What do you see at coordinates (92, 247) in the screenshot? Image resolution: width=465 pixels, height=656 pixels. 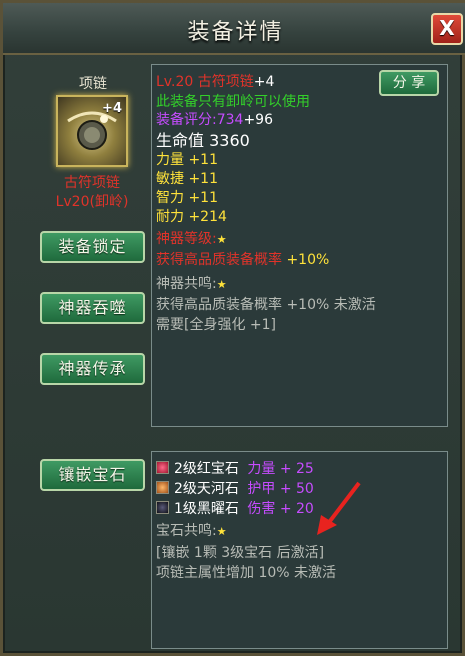 I see `lock-equipment-button: 装备锁定` at bounding box center [92, 247].